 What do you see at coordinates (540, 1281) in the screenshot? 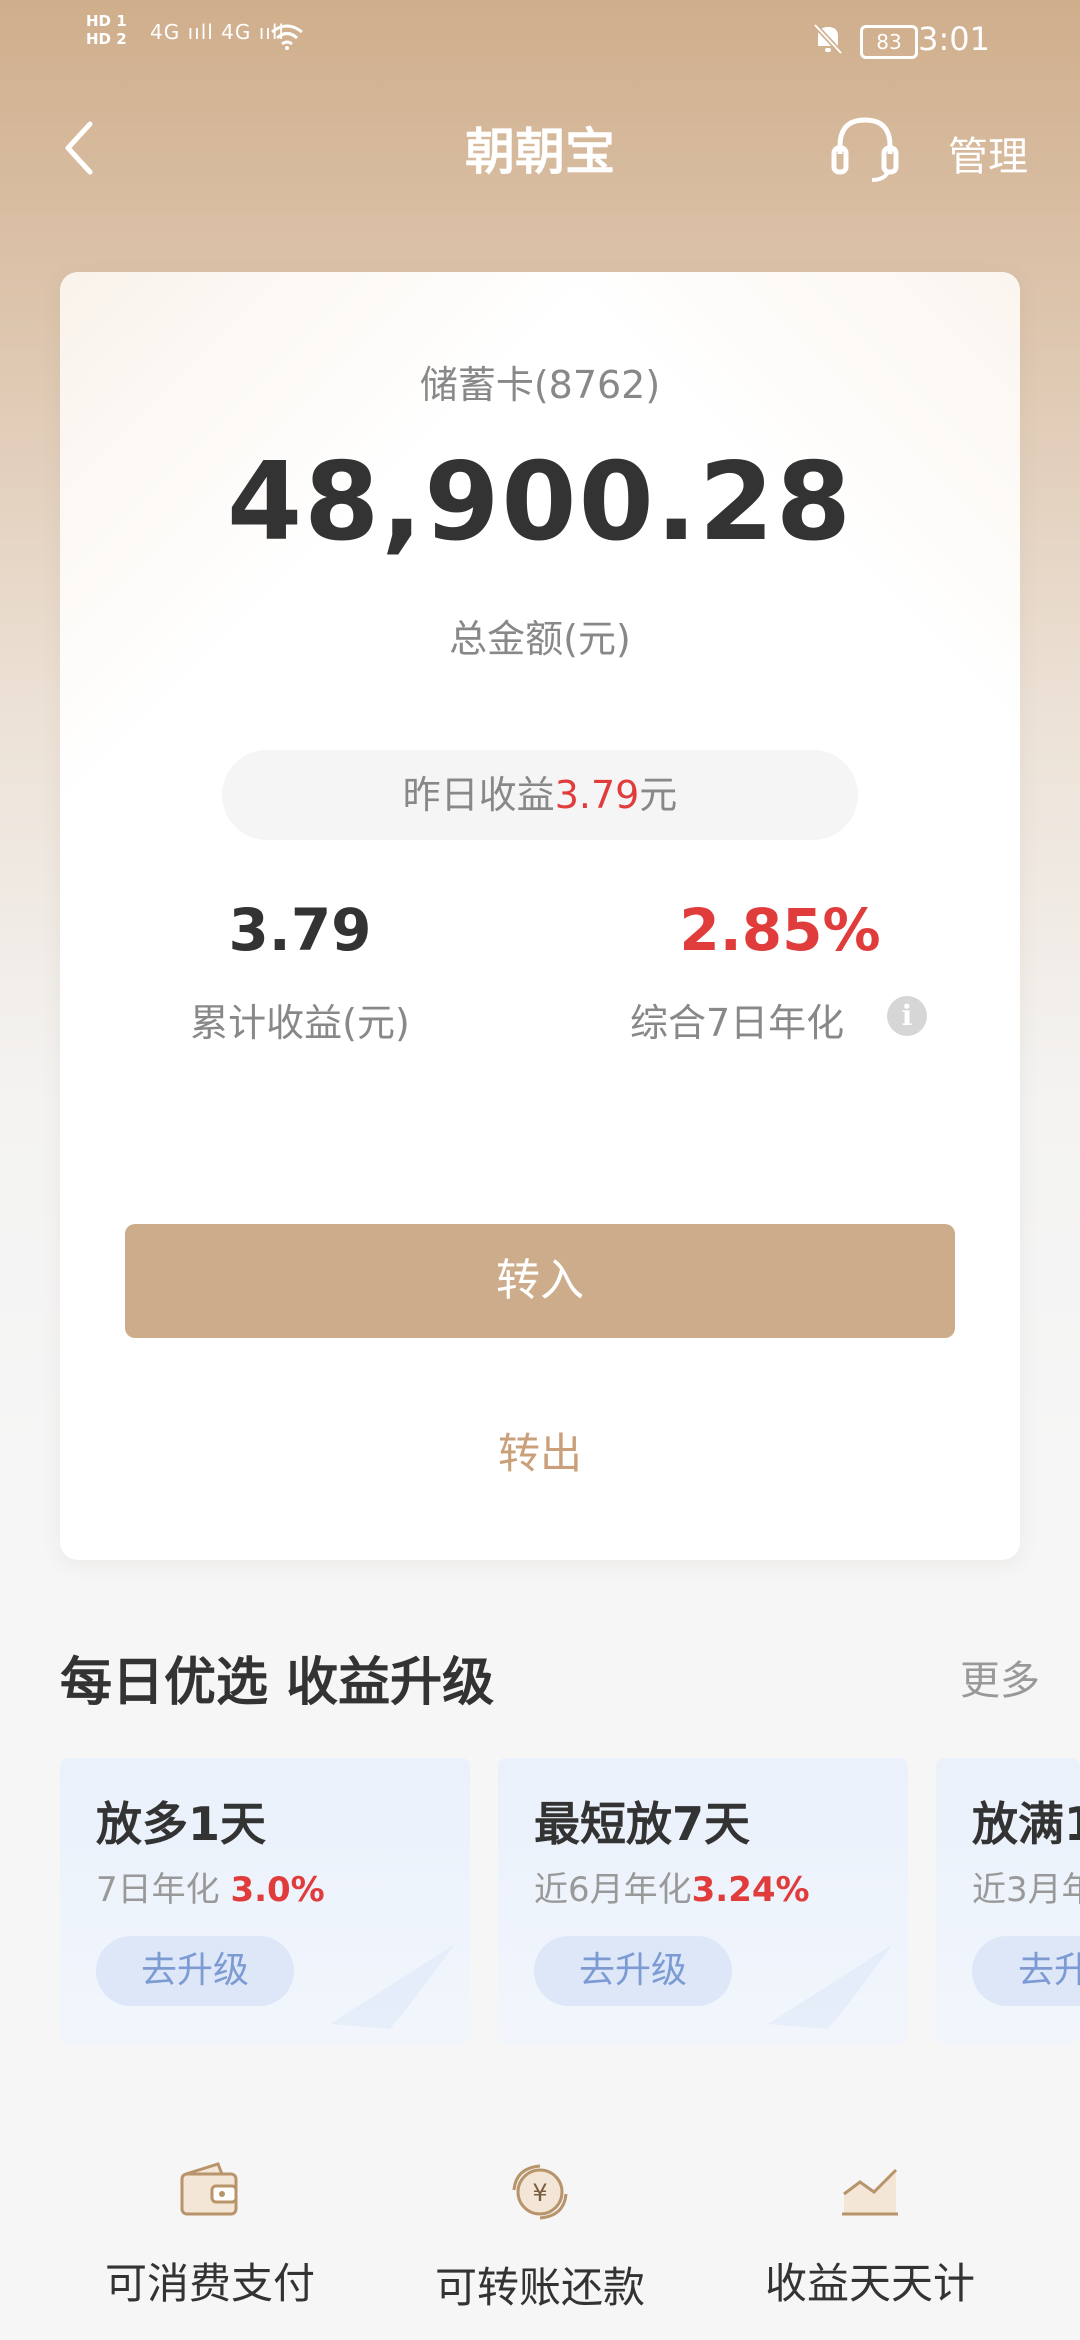
I see `transfer-in-button: 转入` at bounding box center [540, 1281].